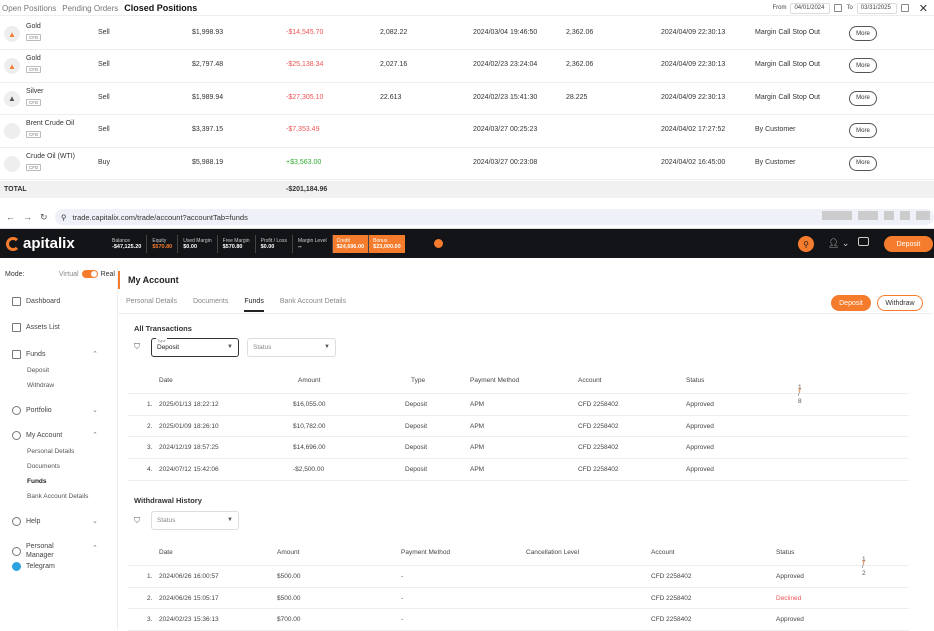 The height and width of the screenshot is (631, 934). What do you see at coordinates (10, 217) in the screenshot?
I see `back-icon: ←` at bounding box center [10, 217].